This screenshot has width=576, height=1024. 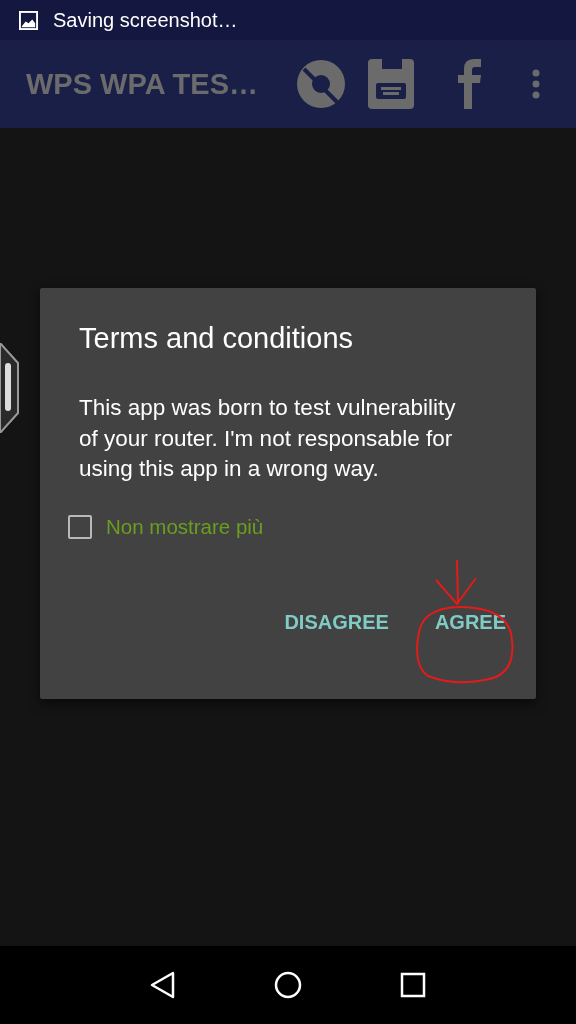 What do you see at coordinates (268, 438) in the screenshot?
I see `dialog-message: This app was born to test vulnerability of your router. I'm not responsable for using this app in a wrong way.` at bounding box center [268, 438].